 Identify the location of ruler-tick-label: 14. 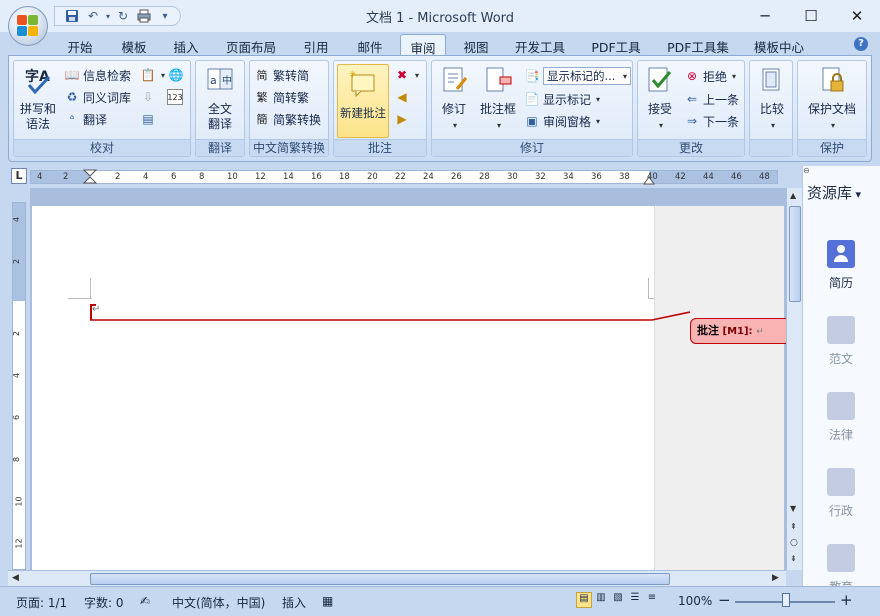
(288, 177).